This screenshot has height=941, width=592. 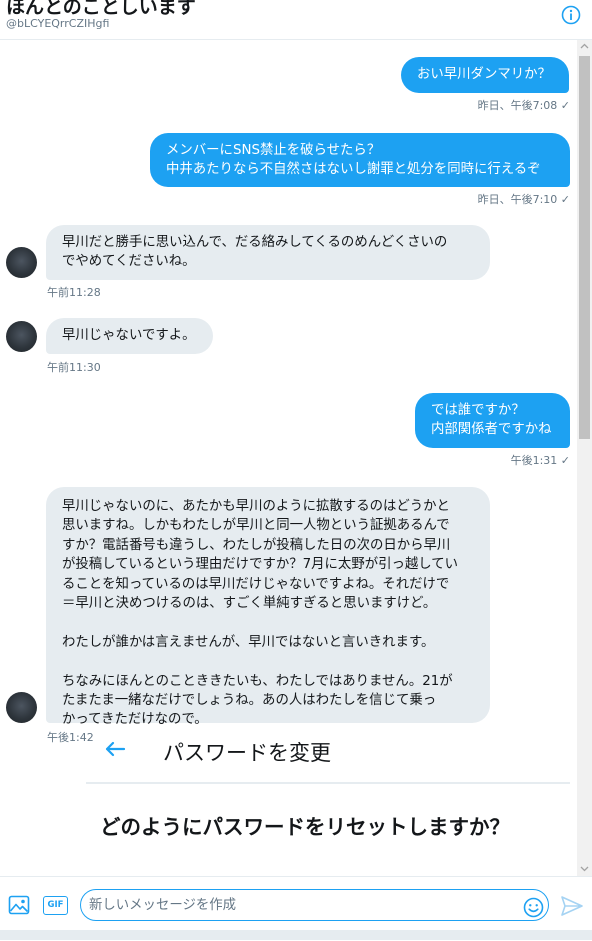 I want to click on conversation-header: ほんとのことしいます @bLCYEQrrCZIHgfi, so click(x=296, y=20).